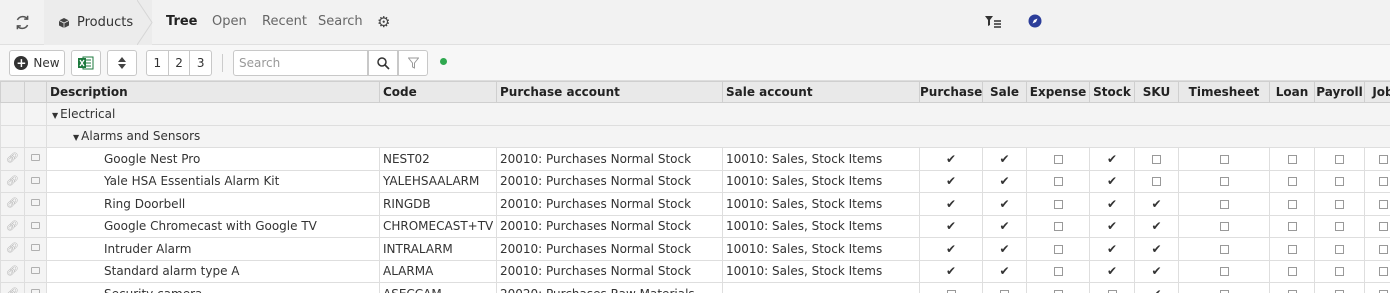  I want to click on col-expense: Expense, so click(1058, 92).